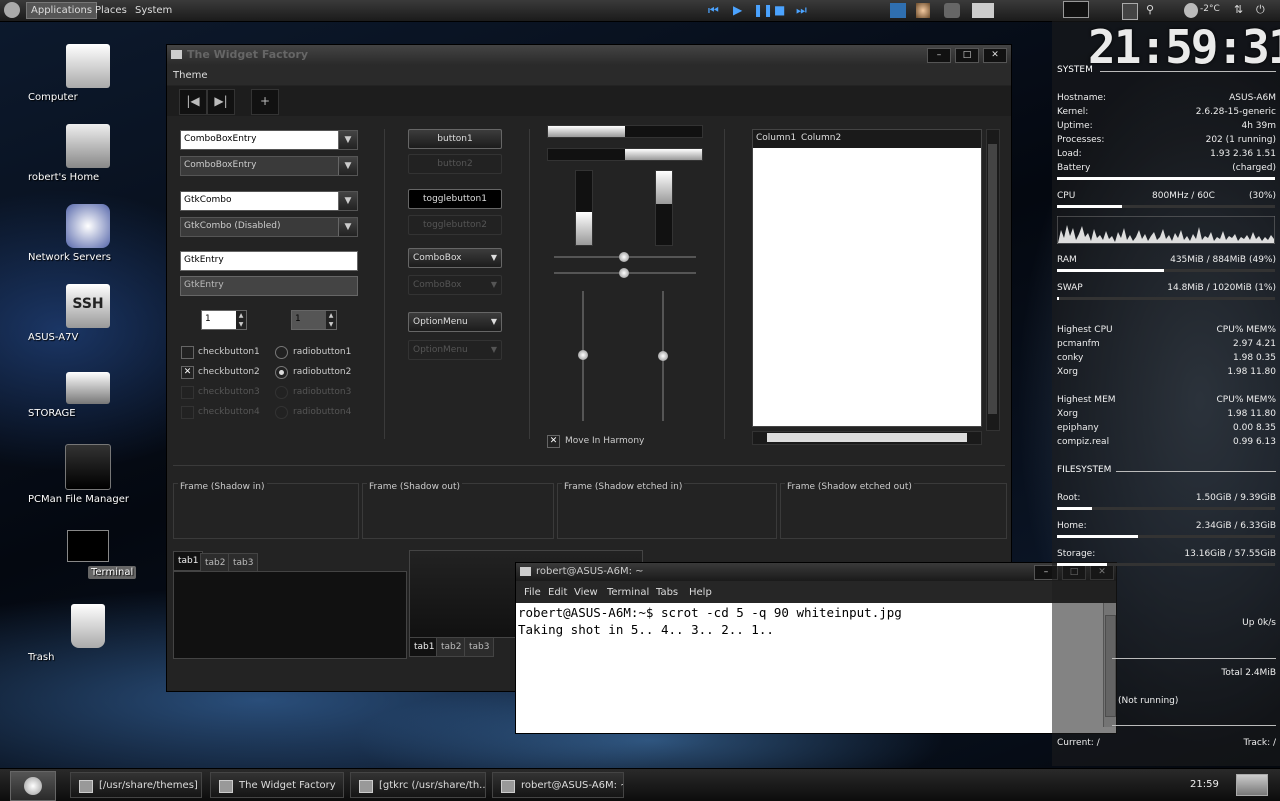 The width and height of the screenshot is (1280, 801). Describe the element at coordinates (136, 785) in the screenshot. I see `task-themes-folder: [/usr/share/themes]` at that location.